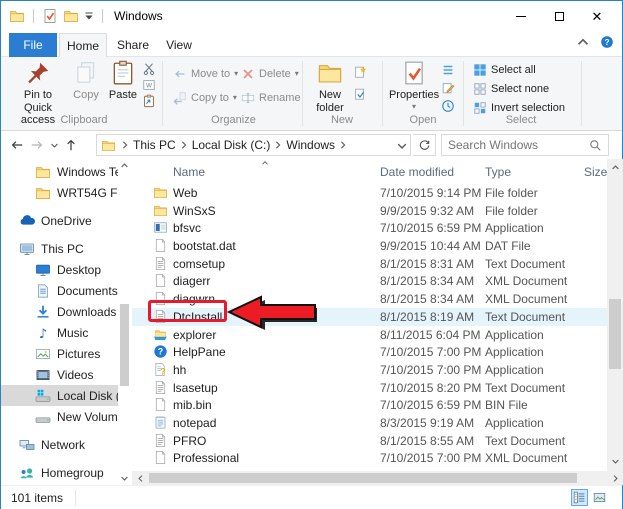 This screenshot has height=509, width=623. Describe the element at coordinates (149, 101) in the screenshot. I see `paste-shortcut-icon` at that location.